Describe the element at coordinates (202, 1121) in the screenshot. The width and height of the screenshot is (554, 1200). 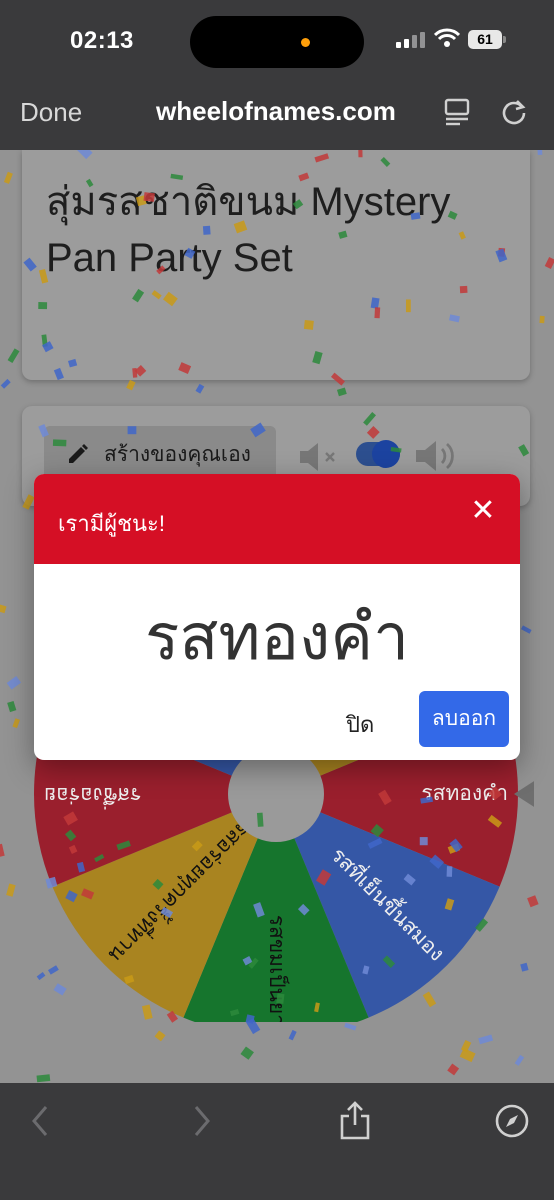
I see `forward-icon` at that location.